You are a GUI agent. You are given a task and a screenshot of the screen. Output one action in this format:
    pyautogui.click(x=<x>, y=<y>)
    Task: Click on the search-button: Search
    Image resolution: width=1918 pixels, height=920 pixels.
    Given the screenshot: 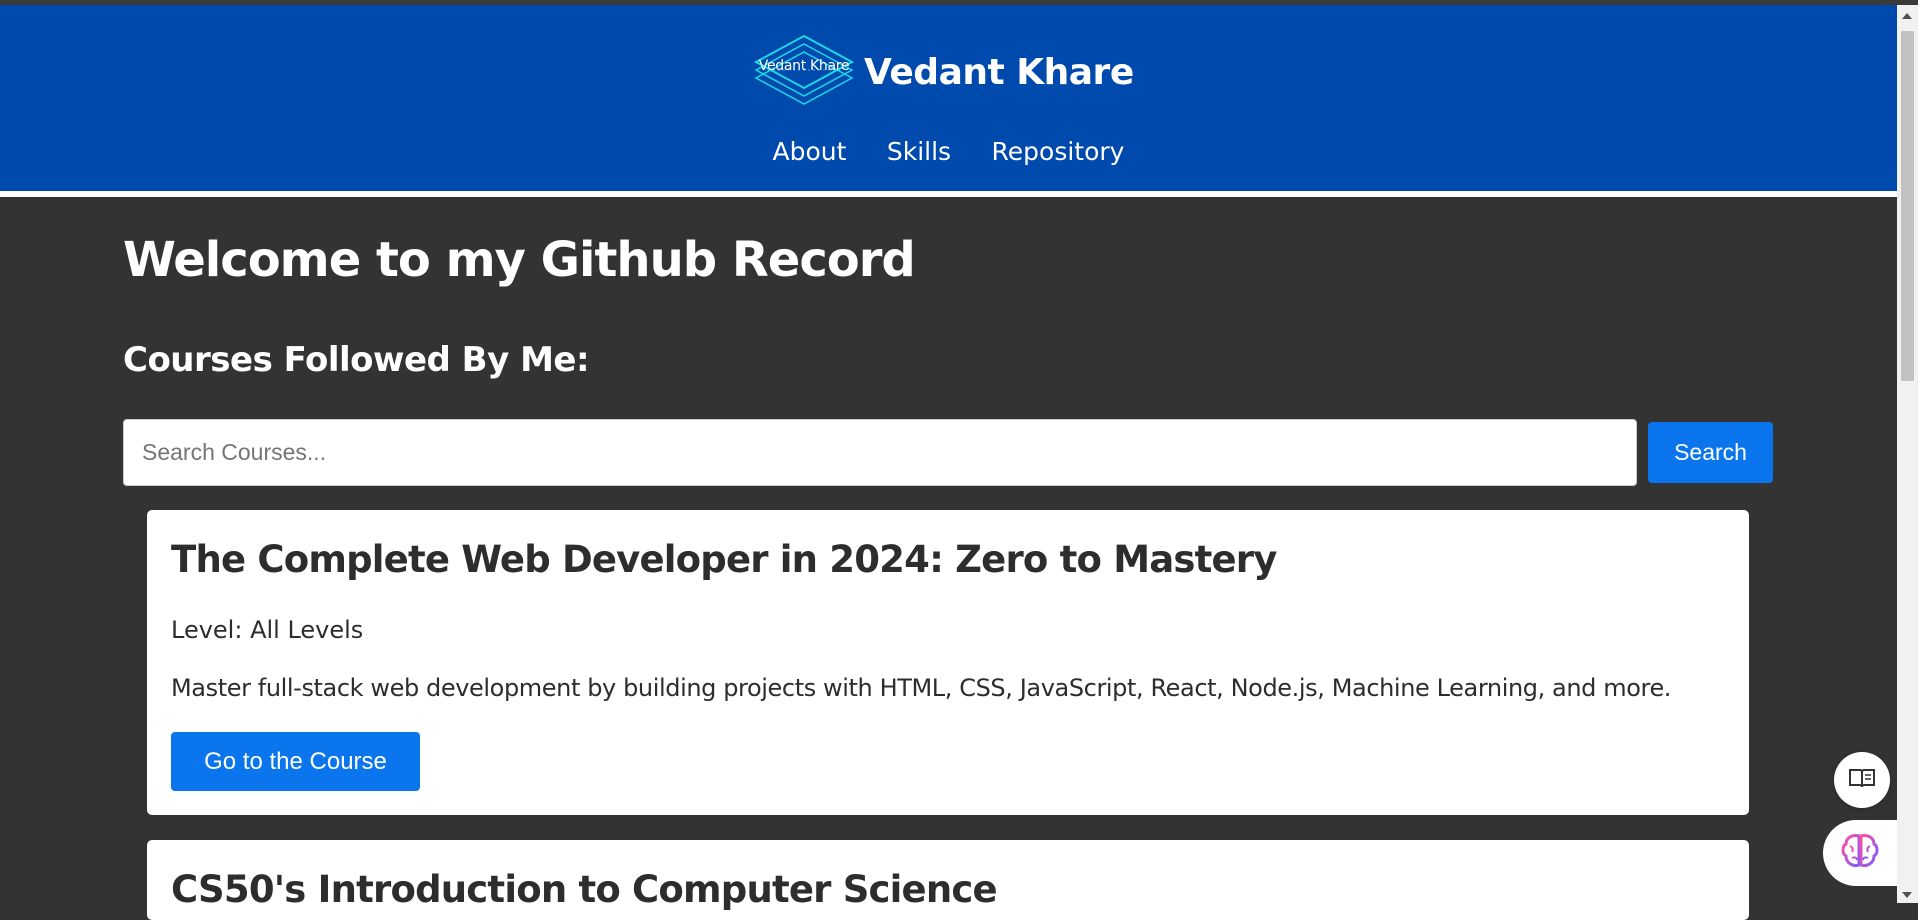 What is the action you would take?
    pyautogui.click(x=1710, y=452)
    